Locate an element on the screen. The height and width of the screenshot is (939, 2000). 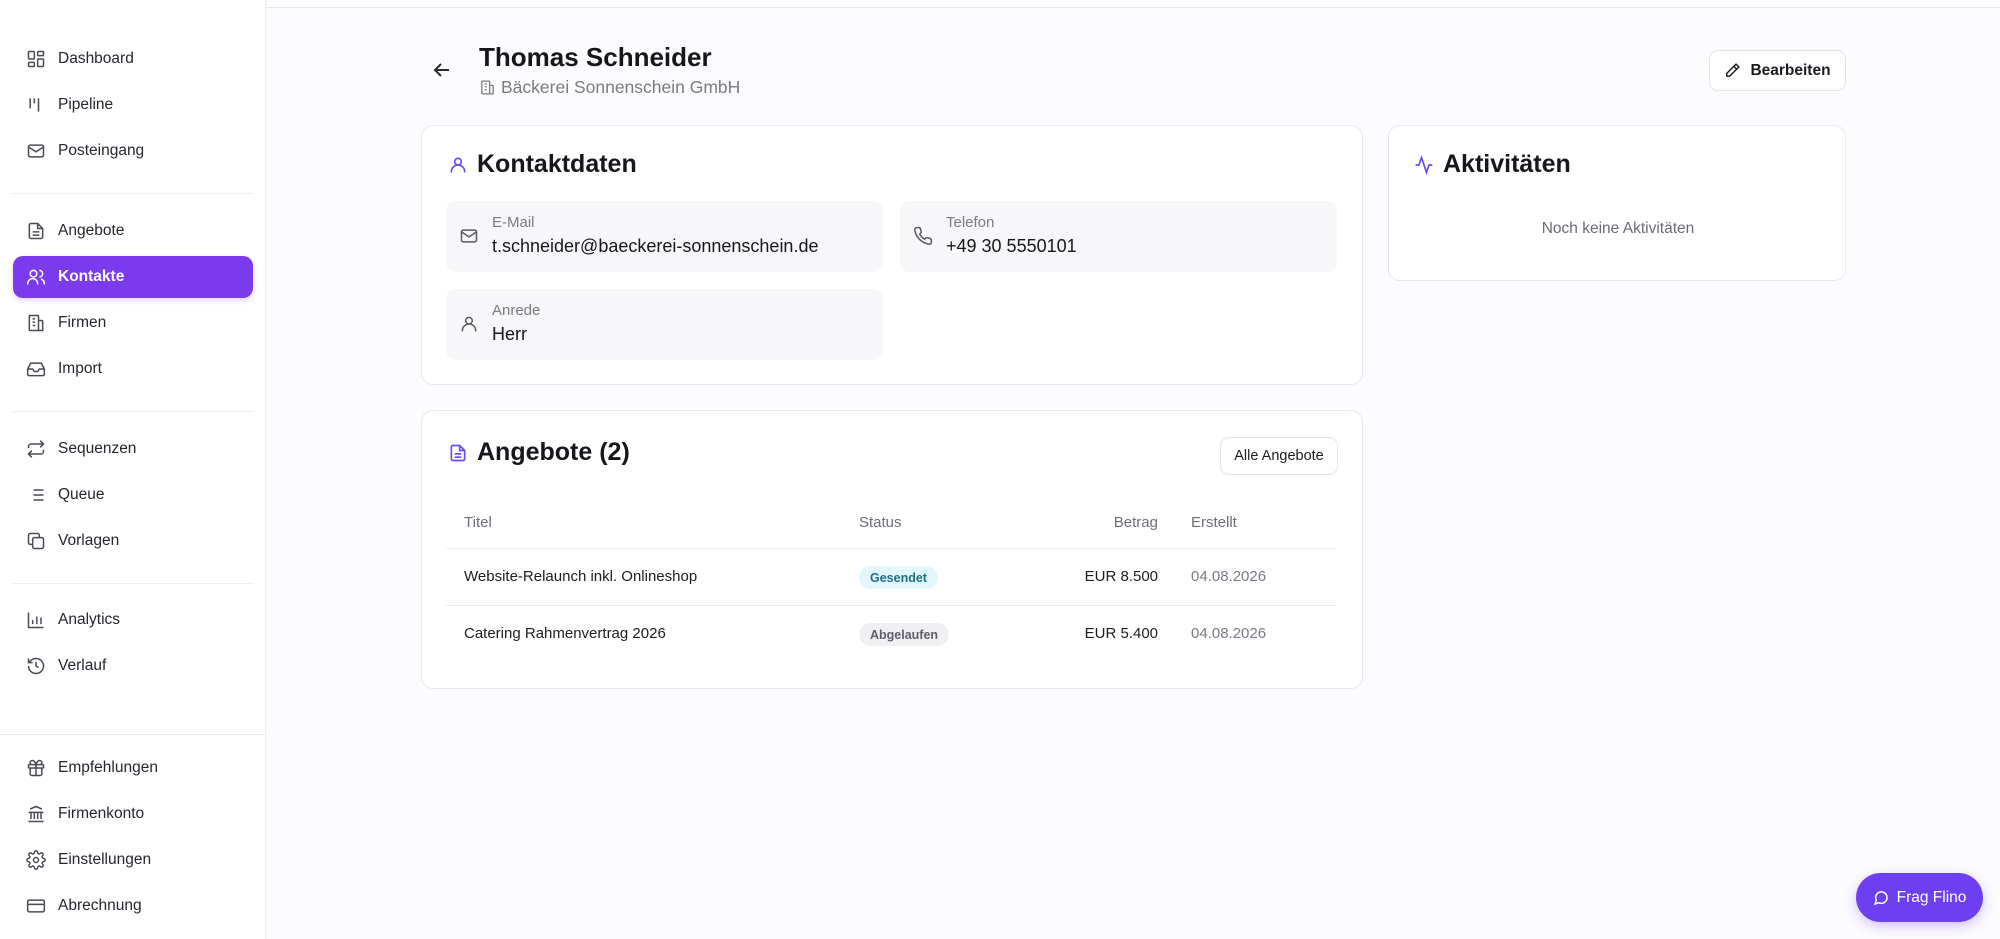
edit-button: Bearbeiten is located at coordinates (1777, 70).